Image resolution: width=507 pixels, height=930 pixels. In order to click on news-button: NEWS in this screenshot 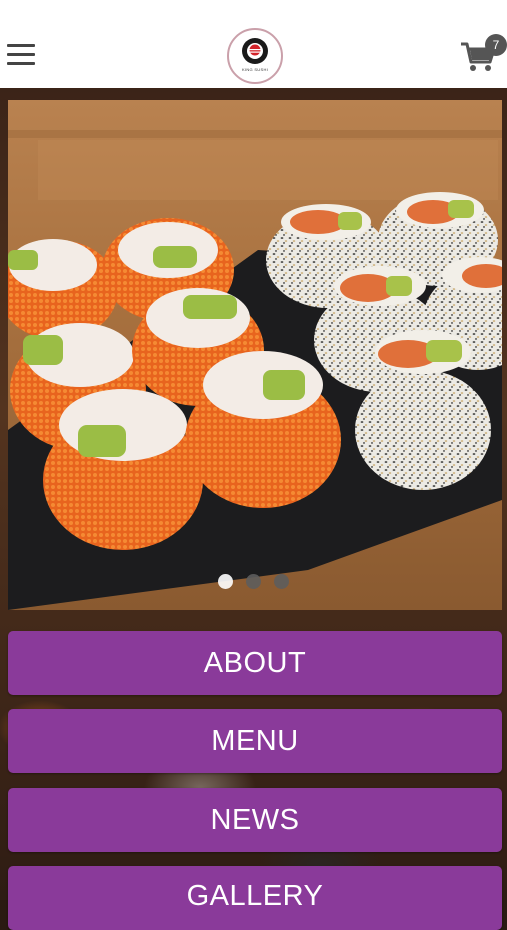, I will do `click(255, 820)`.